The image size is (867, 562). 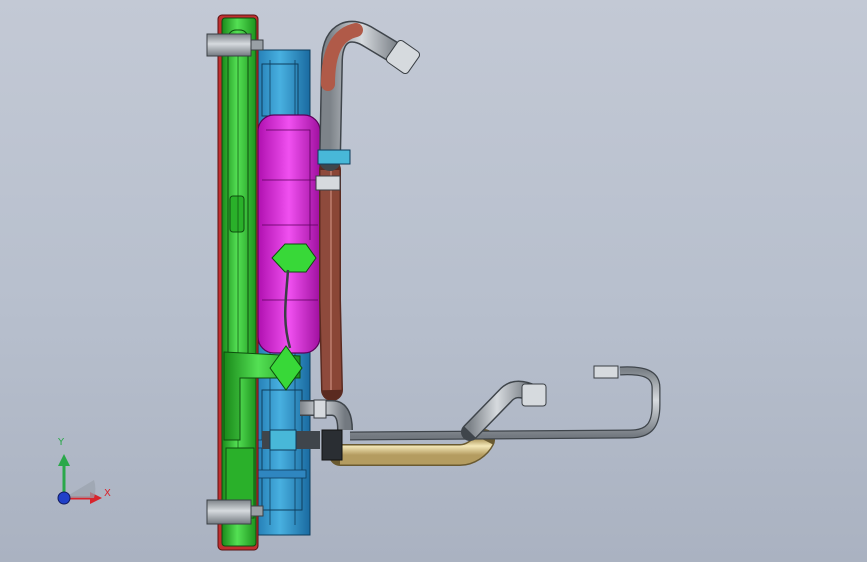 I want to click on coordinate-triad: Y X, so click(x=85, y=476).